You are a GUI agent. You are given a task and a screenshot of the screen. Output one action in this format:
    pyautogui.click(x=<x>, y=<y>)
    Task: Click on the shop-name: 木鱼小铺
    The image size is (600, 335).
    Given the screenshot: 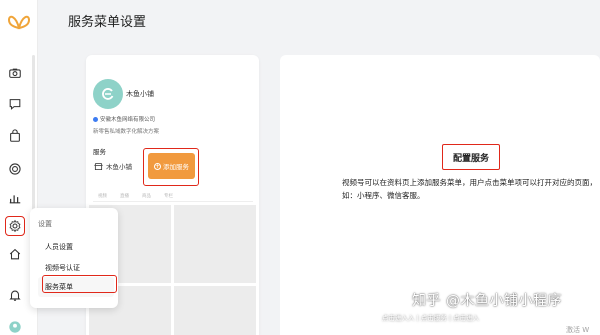 What is the action you would take?
    pyautogui.click(x=140, y=94)
    